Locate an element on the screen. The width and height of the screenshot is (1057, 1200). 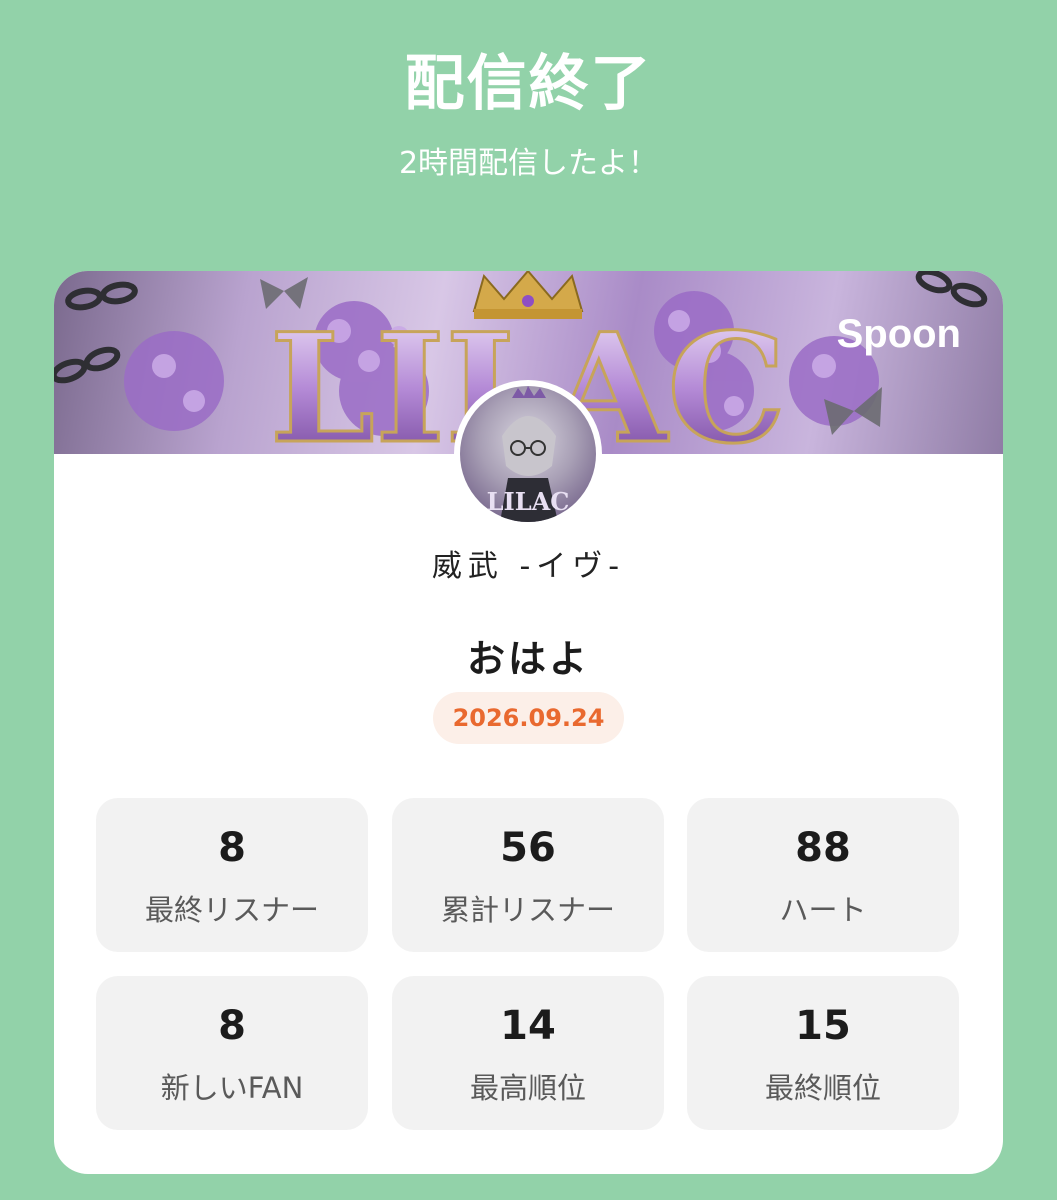
avatar: LILAC is located at coordinates (528, 454).